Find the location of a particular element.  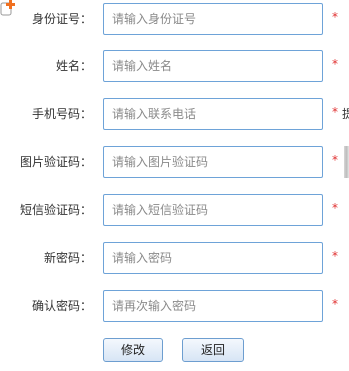

name-label: 姓名： is located at coordinates (73, 66).